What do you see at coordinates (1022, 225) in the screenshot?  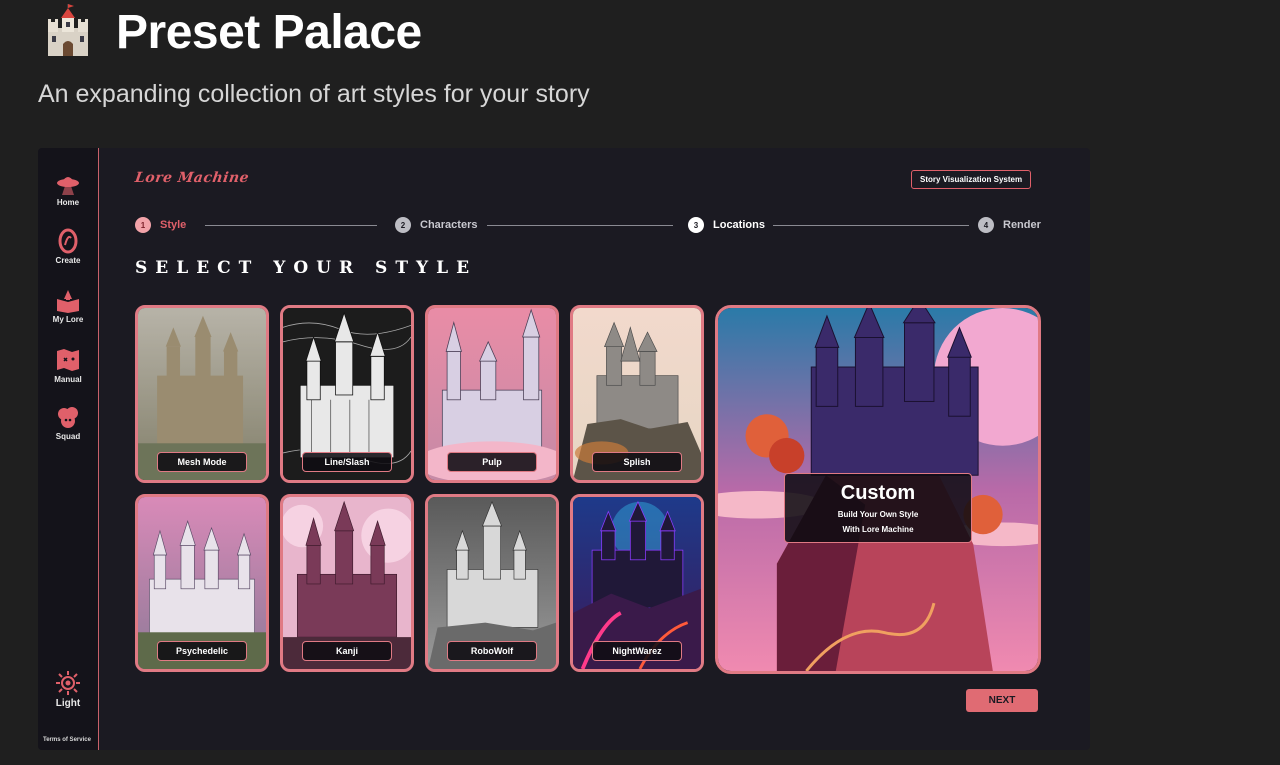 I see `step-label: Render` at bounding box center [1022, 225].